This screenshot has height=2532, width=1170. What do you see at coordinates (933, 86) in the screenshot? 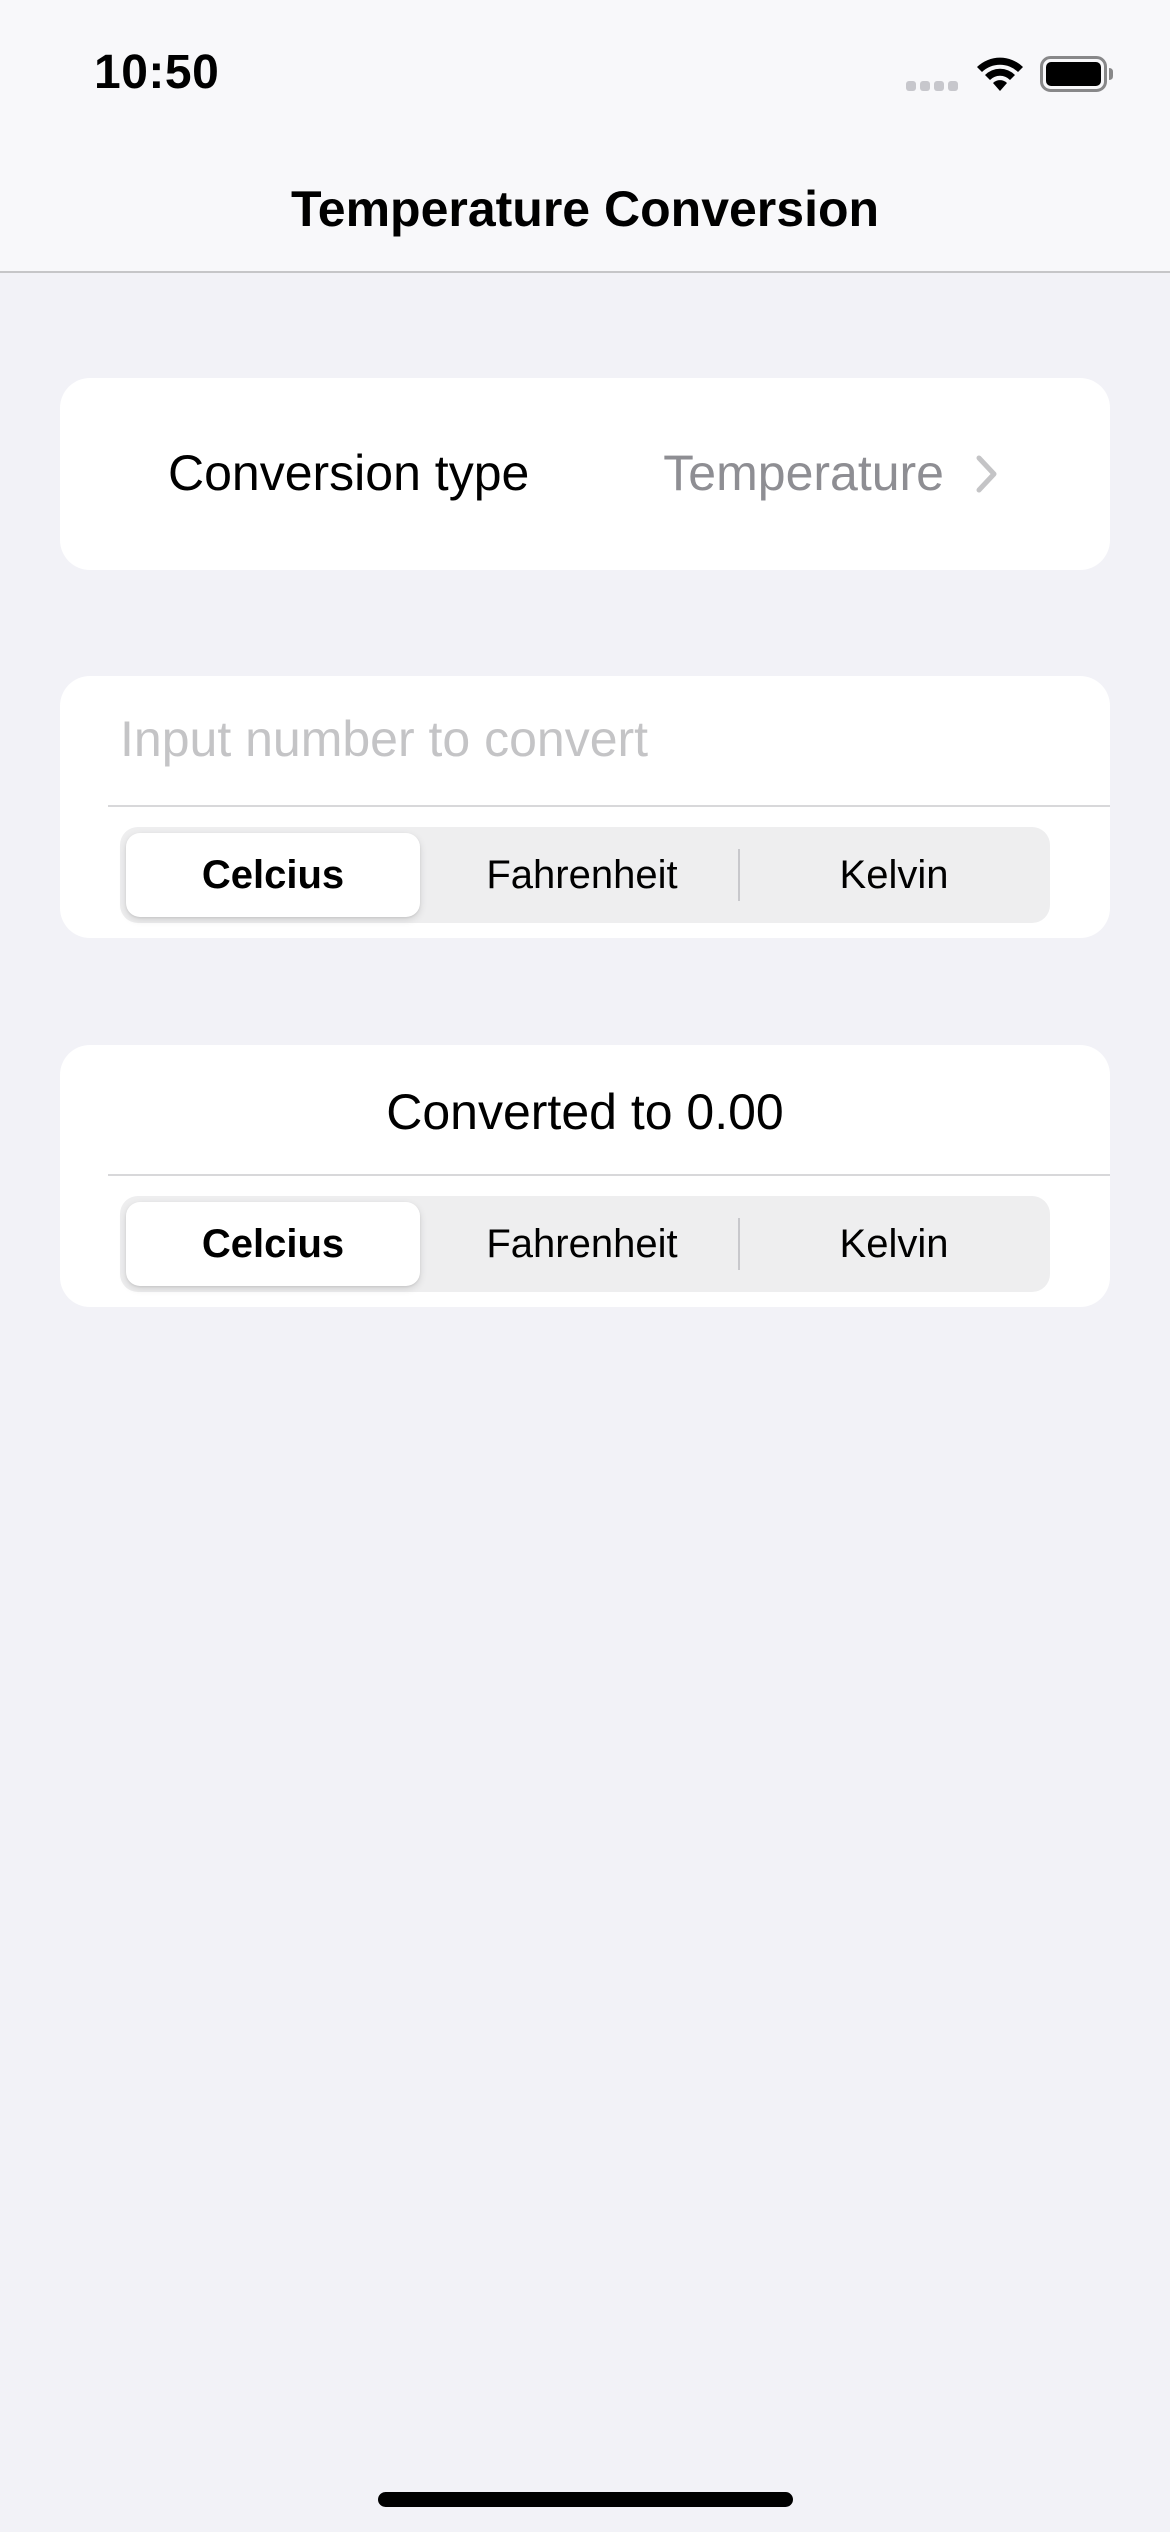
I see `cellular-signal-icon` at bounding box center [933, 86].